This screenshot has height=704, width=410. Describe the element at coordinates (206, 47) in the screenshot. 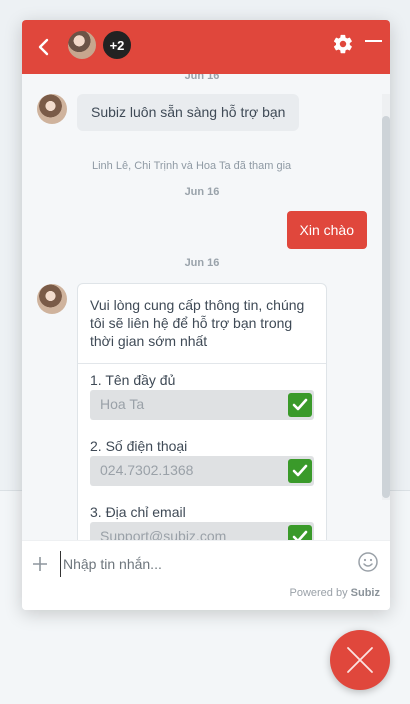

I see `chat-header: +2` at that location.